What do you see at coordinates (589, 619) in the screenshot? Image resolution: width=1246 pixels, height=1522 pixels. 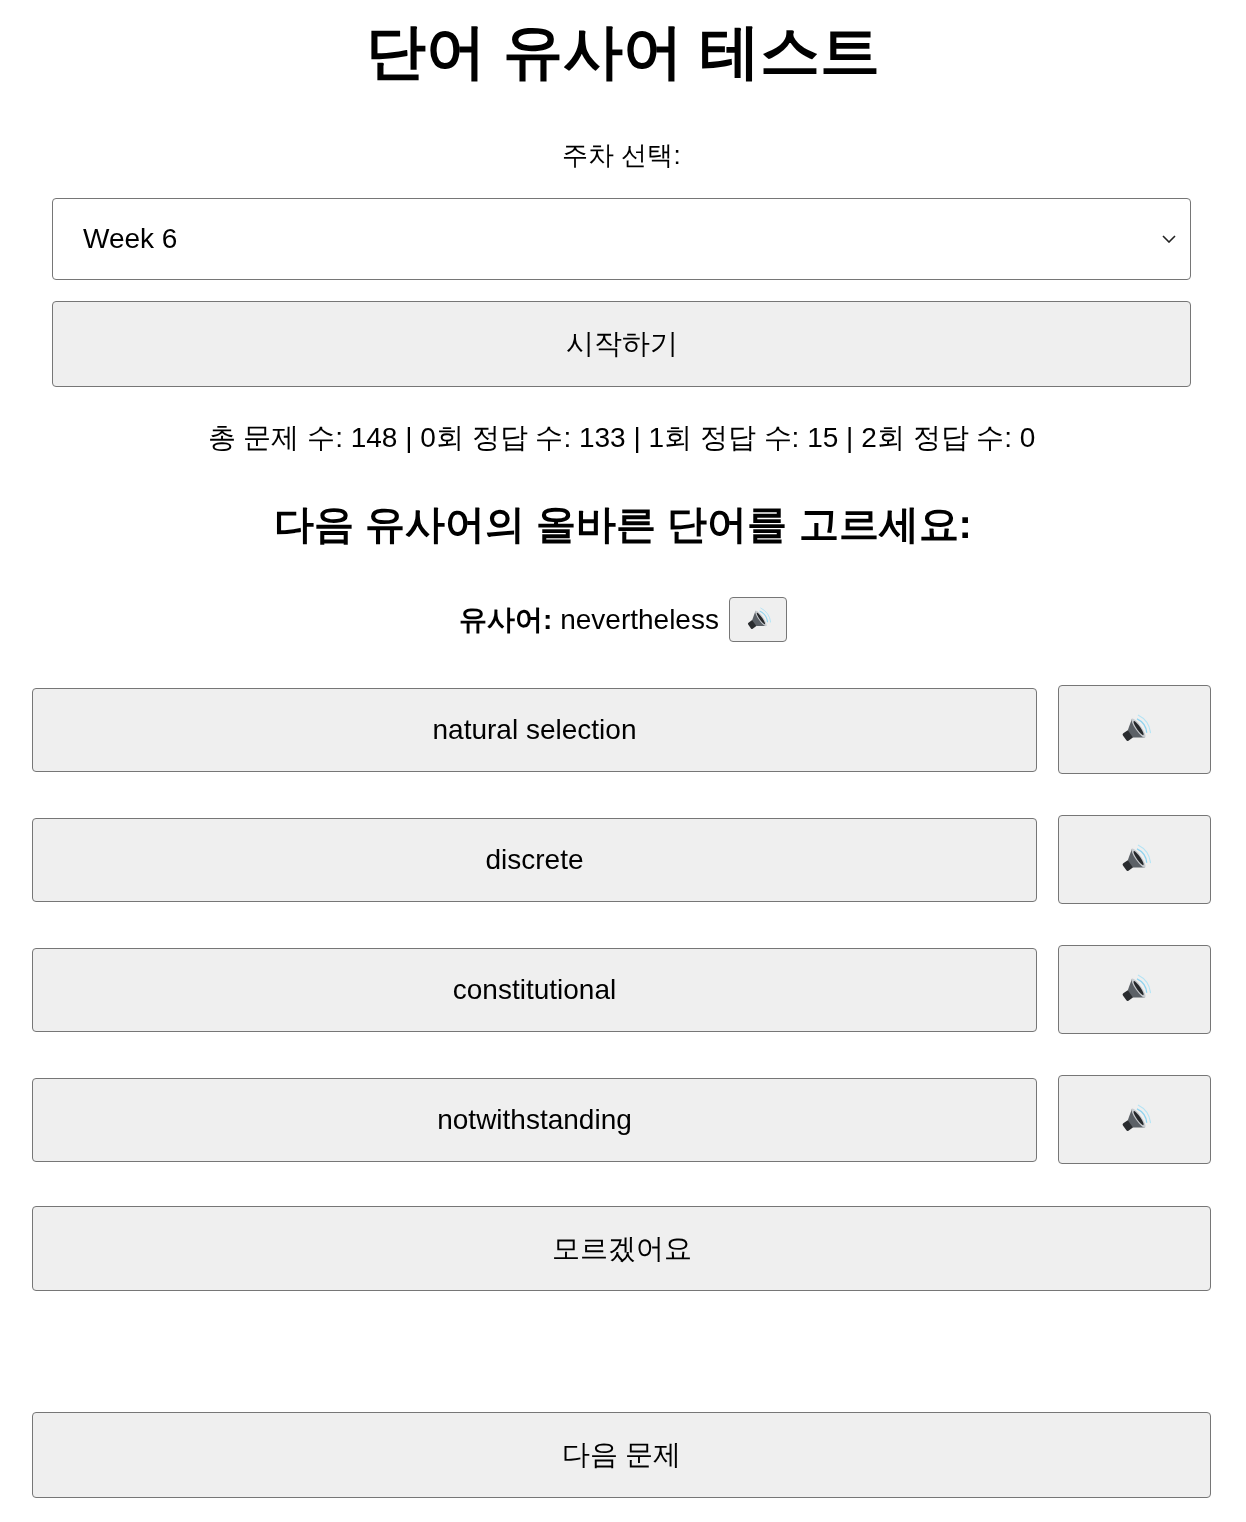 I see `synonym-text: 유사어: nevertheless` at bounding box center [589, 619].